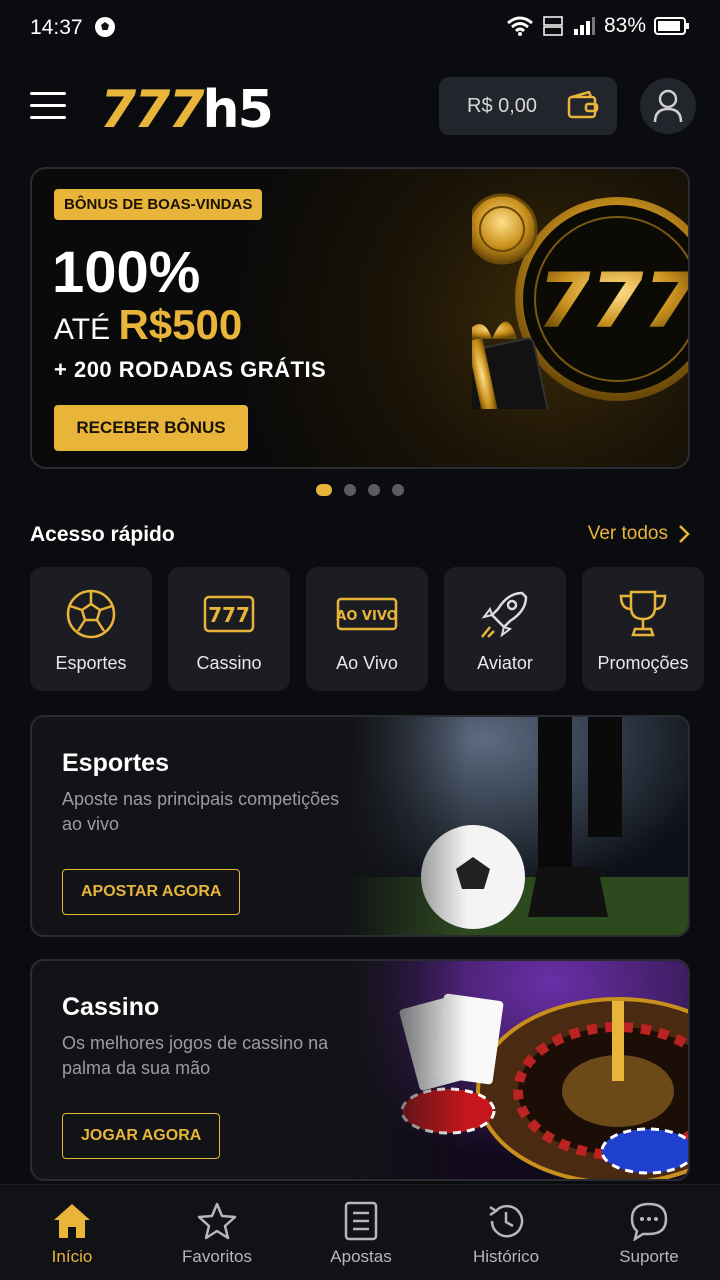 Image resolution: width=720 pixels, height=1280 pixels. What do you see at coordinates (518, 826) in the screenshot?
I see `soccer-artwork` at bounding box center [518, 826].